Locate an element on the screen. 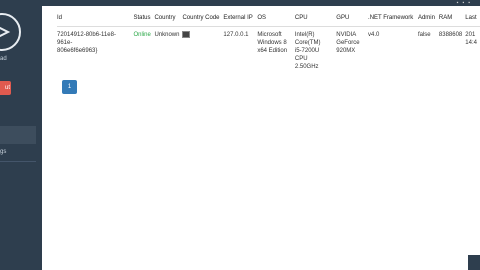 Image resolution: width=480 pixels, height=270 pixels. col-country: Country is located at coordinates (168, 20).